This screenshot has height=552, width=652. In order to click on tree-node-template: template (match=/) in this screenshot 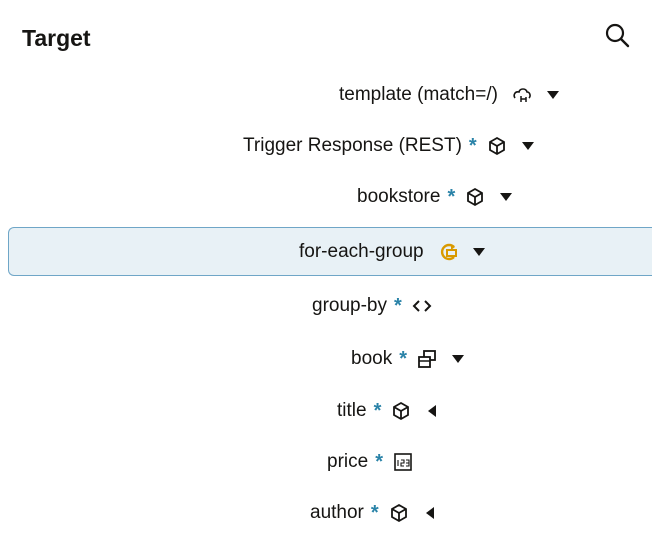, I will do `click(449, 95)`.